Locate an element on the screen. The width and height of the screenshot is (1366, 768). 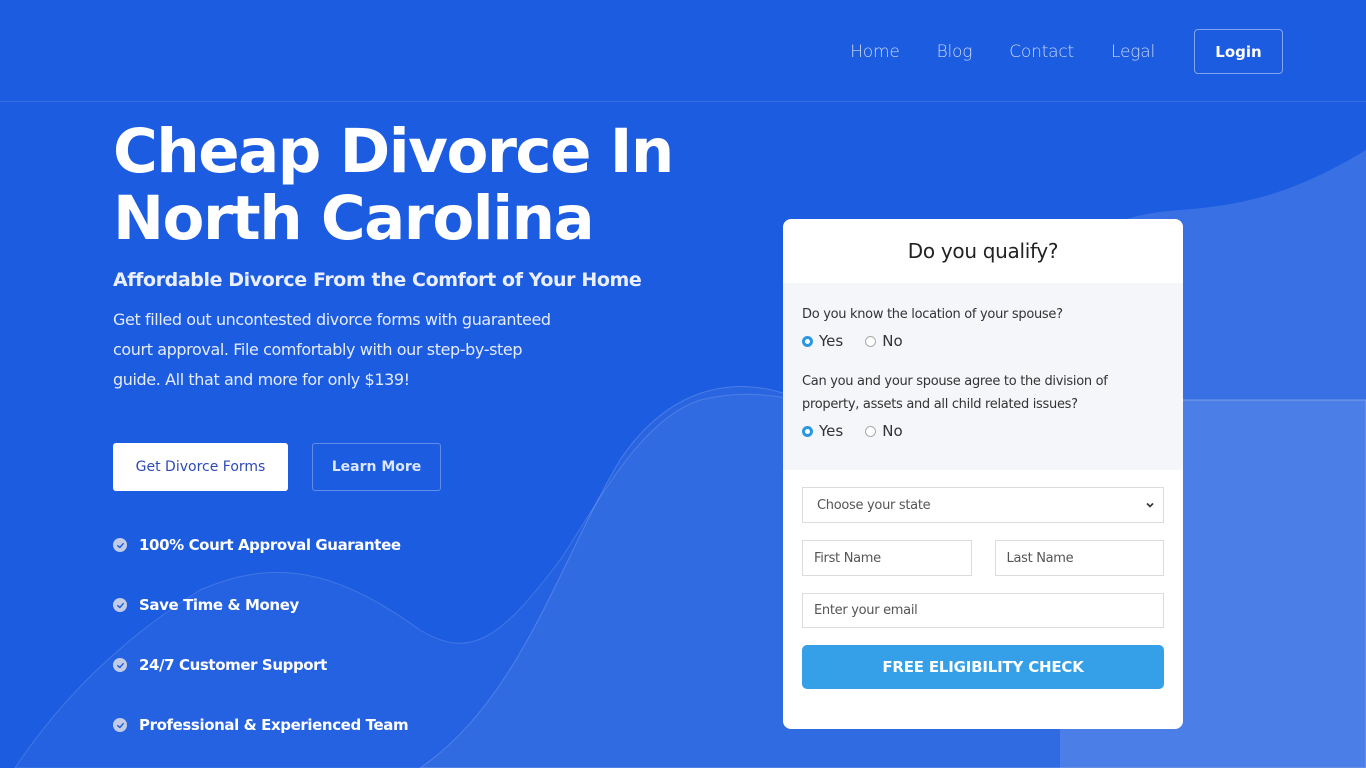
login-button: Login is located at coordinates (1238, 51).